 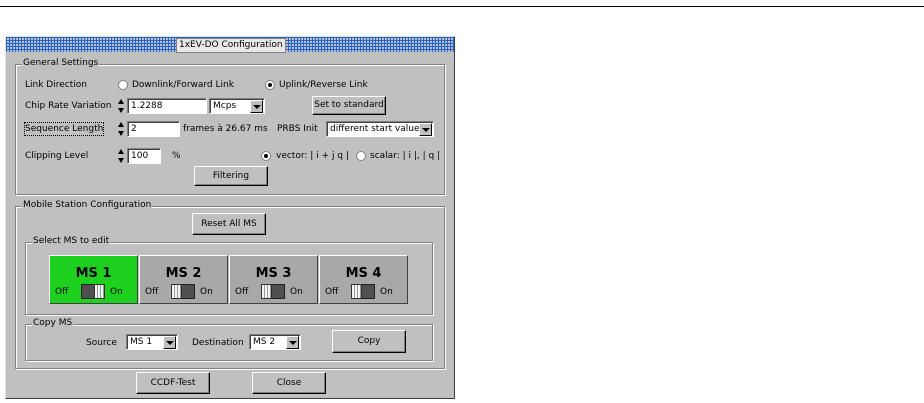 I want to click on vector-radio-label: vector: | i + j q |, so click(x=312, y=156).